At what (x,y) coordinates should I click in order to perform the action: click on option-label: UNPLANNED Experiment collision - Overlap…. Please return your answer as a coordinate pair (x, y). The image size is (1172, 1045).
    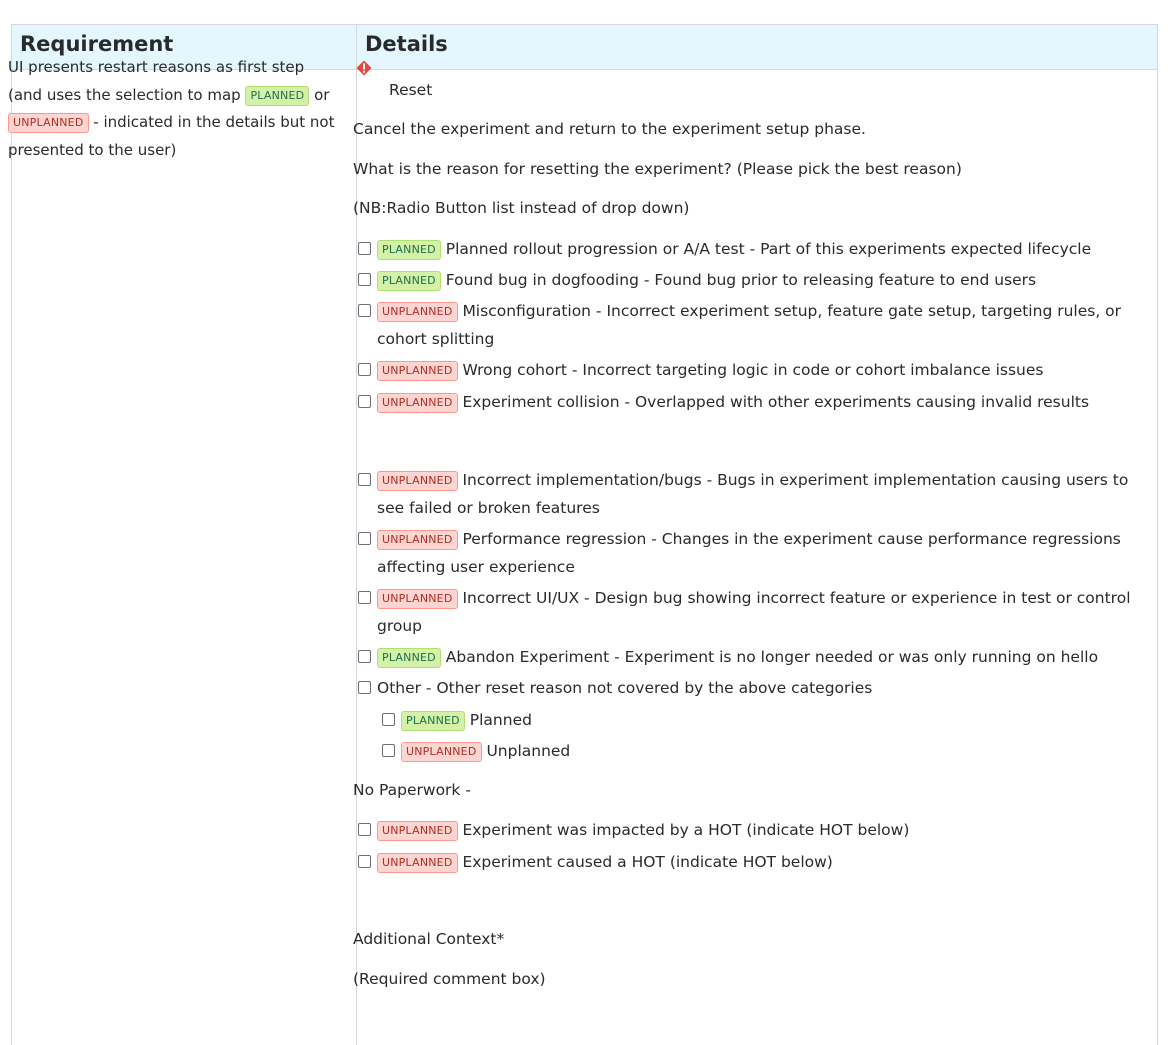
    Looking at the image, I should click on (757, 402).